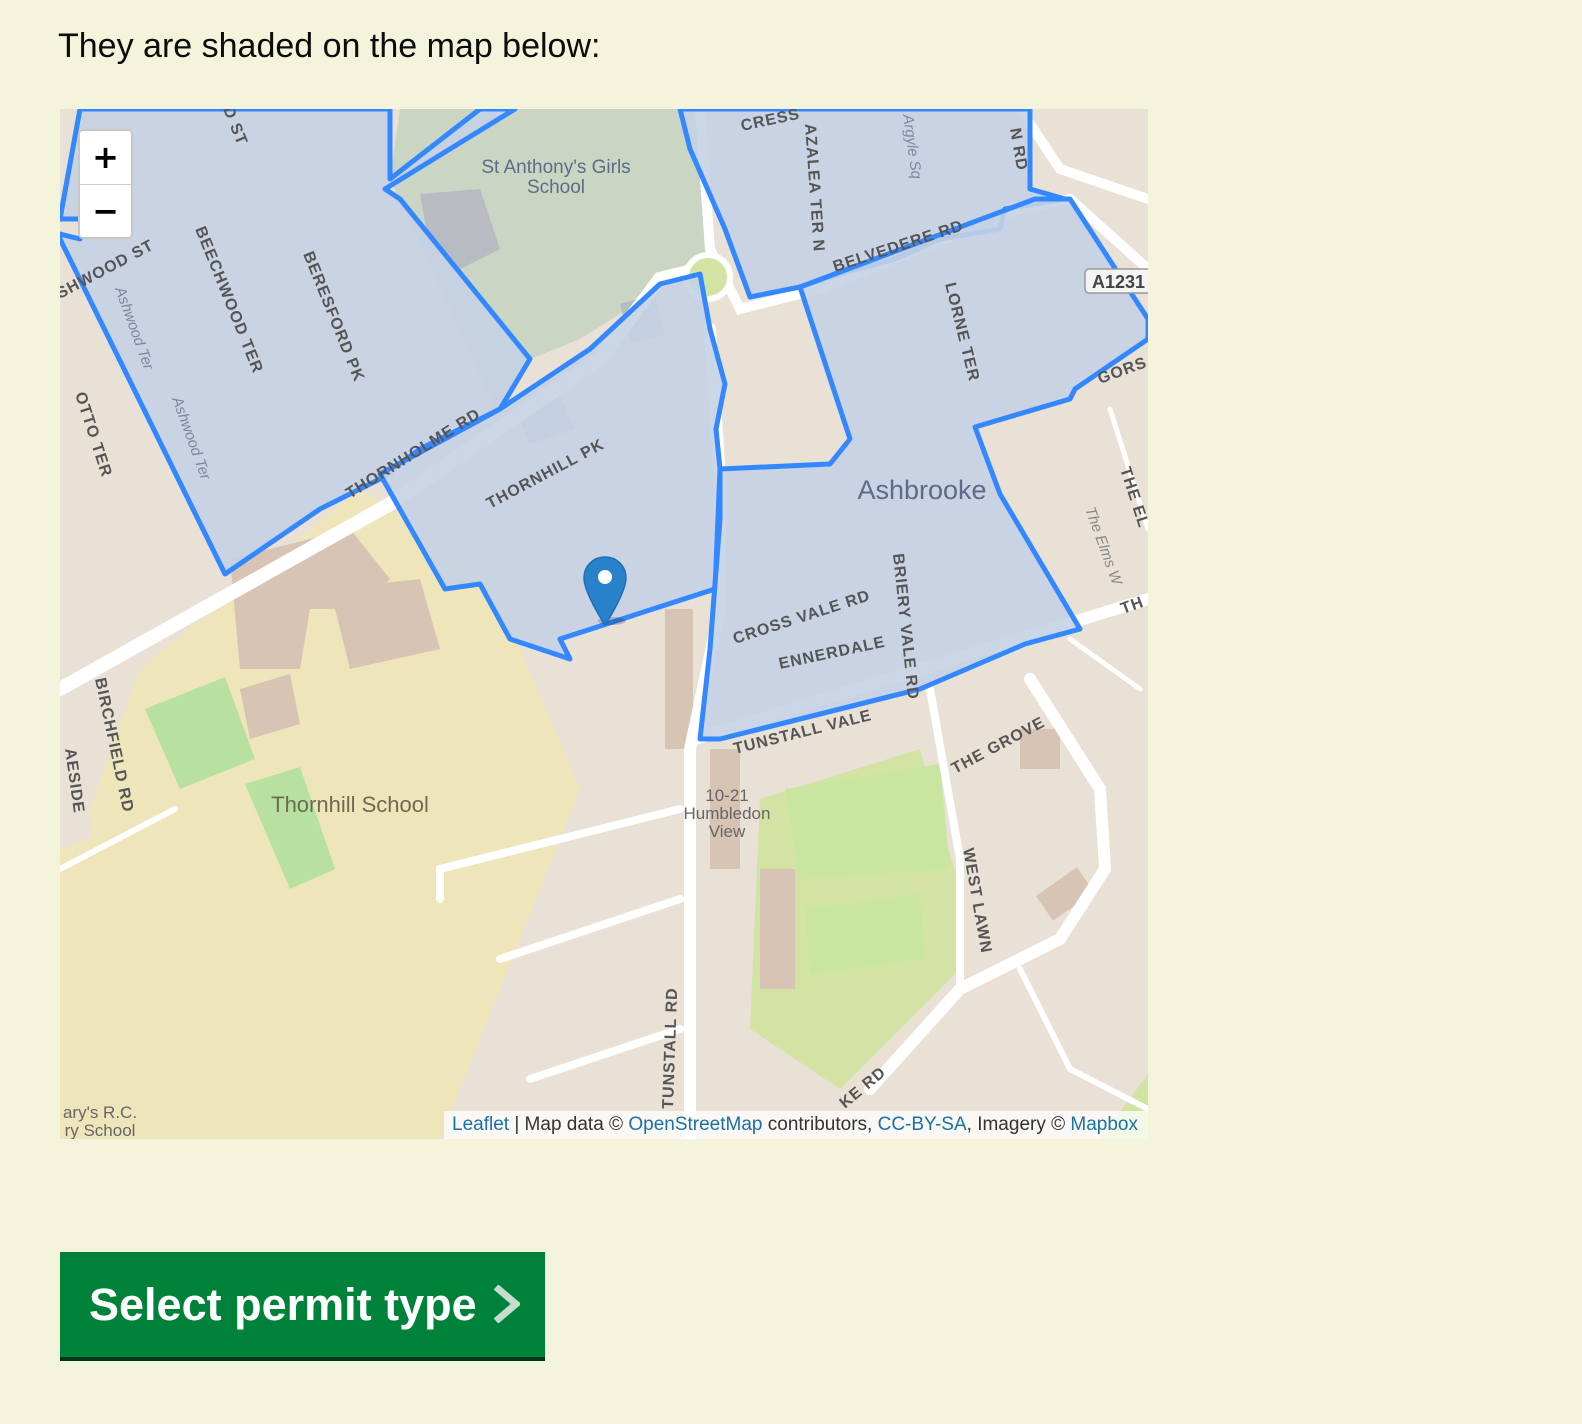  What do you see at coordinates (1103, 547) in the screenshot?
I see `map-label: The Elms W` at bounding box center [1103, 547].